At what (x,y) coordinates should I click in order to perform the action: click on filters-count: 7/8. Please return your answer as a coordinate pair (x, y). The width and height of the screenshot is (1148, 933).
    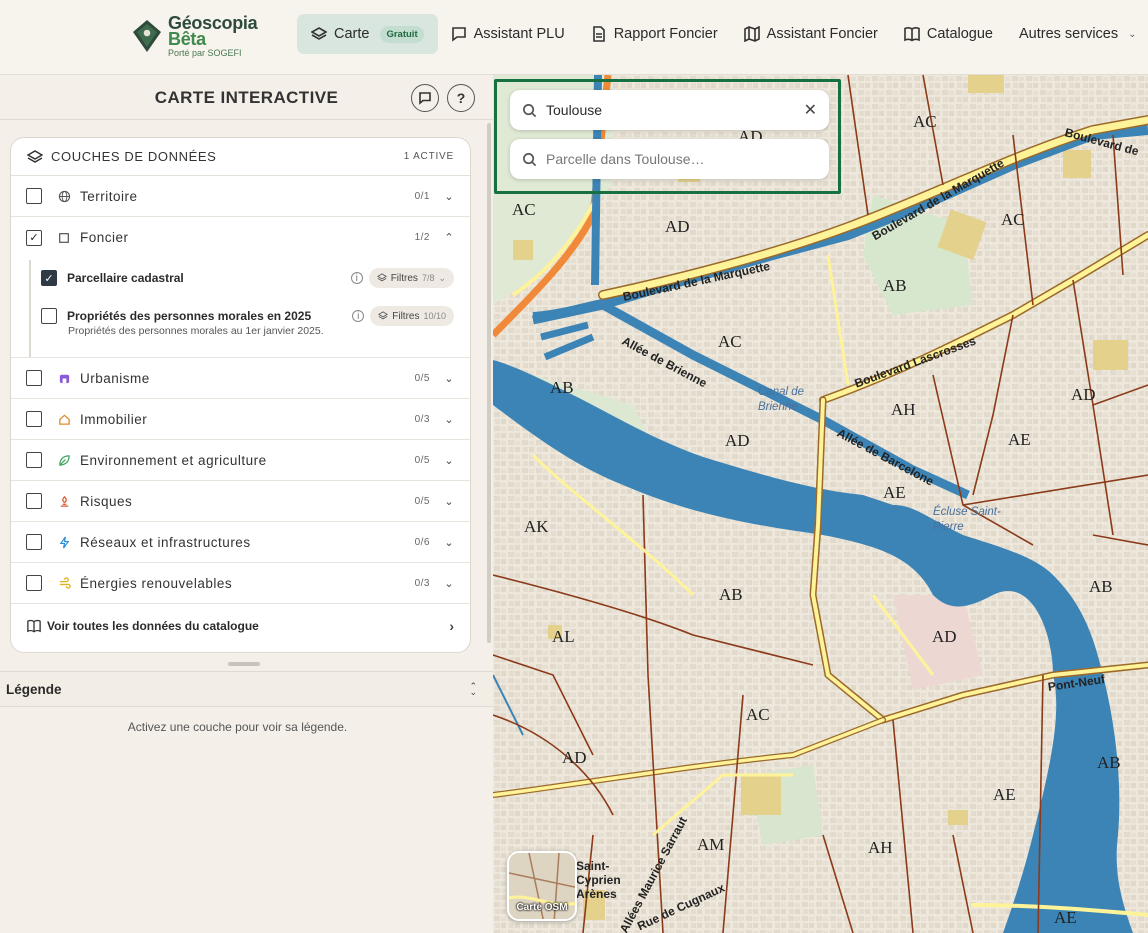
    Looking at the image, I should click on (428, 278).